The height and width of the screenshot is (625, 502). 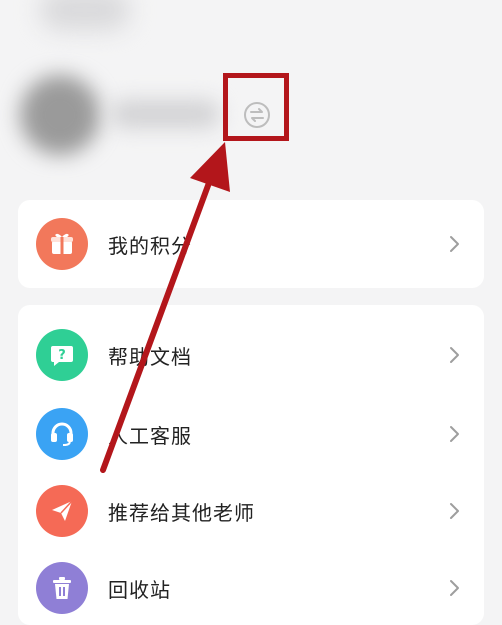 What do you see at coordinates (62, 244) in the screenshot?
I see `gift-box-icon` at bounding box center [62, 244].